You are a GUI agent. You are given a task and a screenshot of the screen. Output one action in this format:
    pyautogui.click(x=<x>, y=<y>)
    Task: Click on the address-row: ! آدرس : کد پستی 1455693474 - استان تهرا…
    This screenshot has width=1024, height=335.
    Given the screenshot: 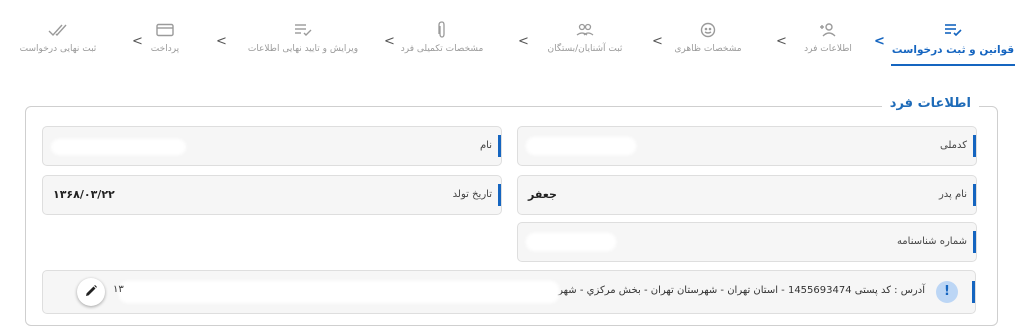 What is the action you would take?
    pyautogui.click(x=509, y=292)
    